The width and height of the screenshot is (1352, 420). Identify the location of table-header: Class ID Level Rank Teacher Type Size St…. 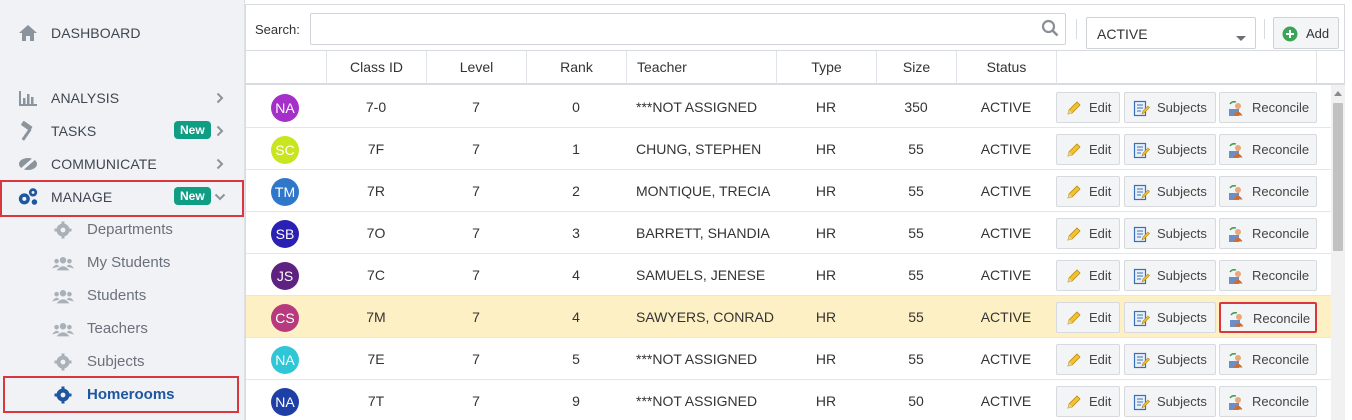
(795, 68).